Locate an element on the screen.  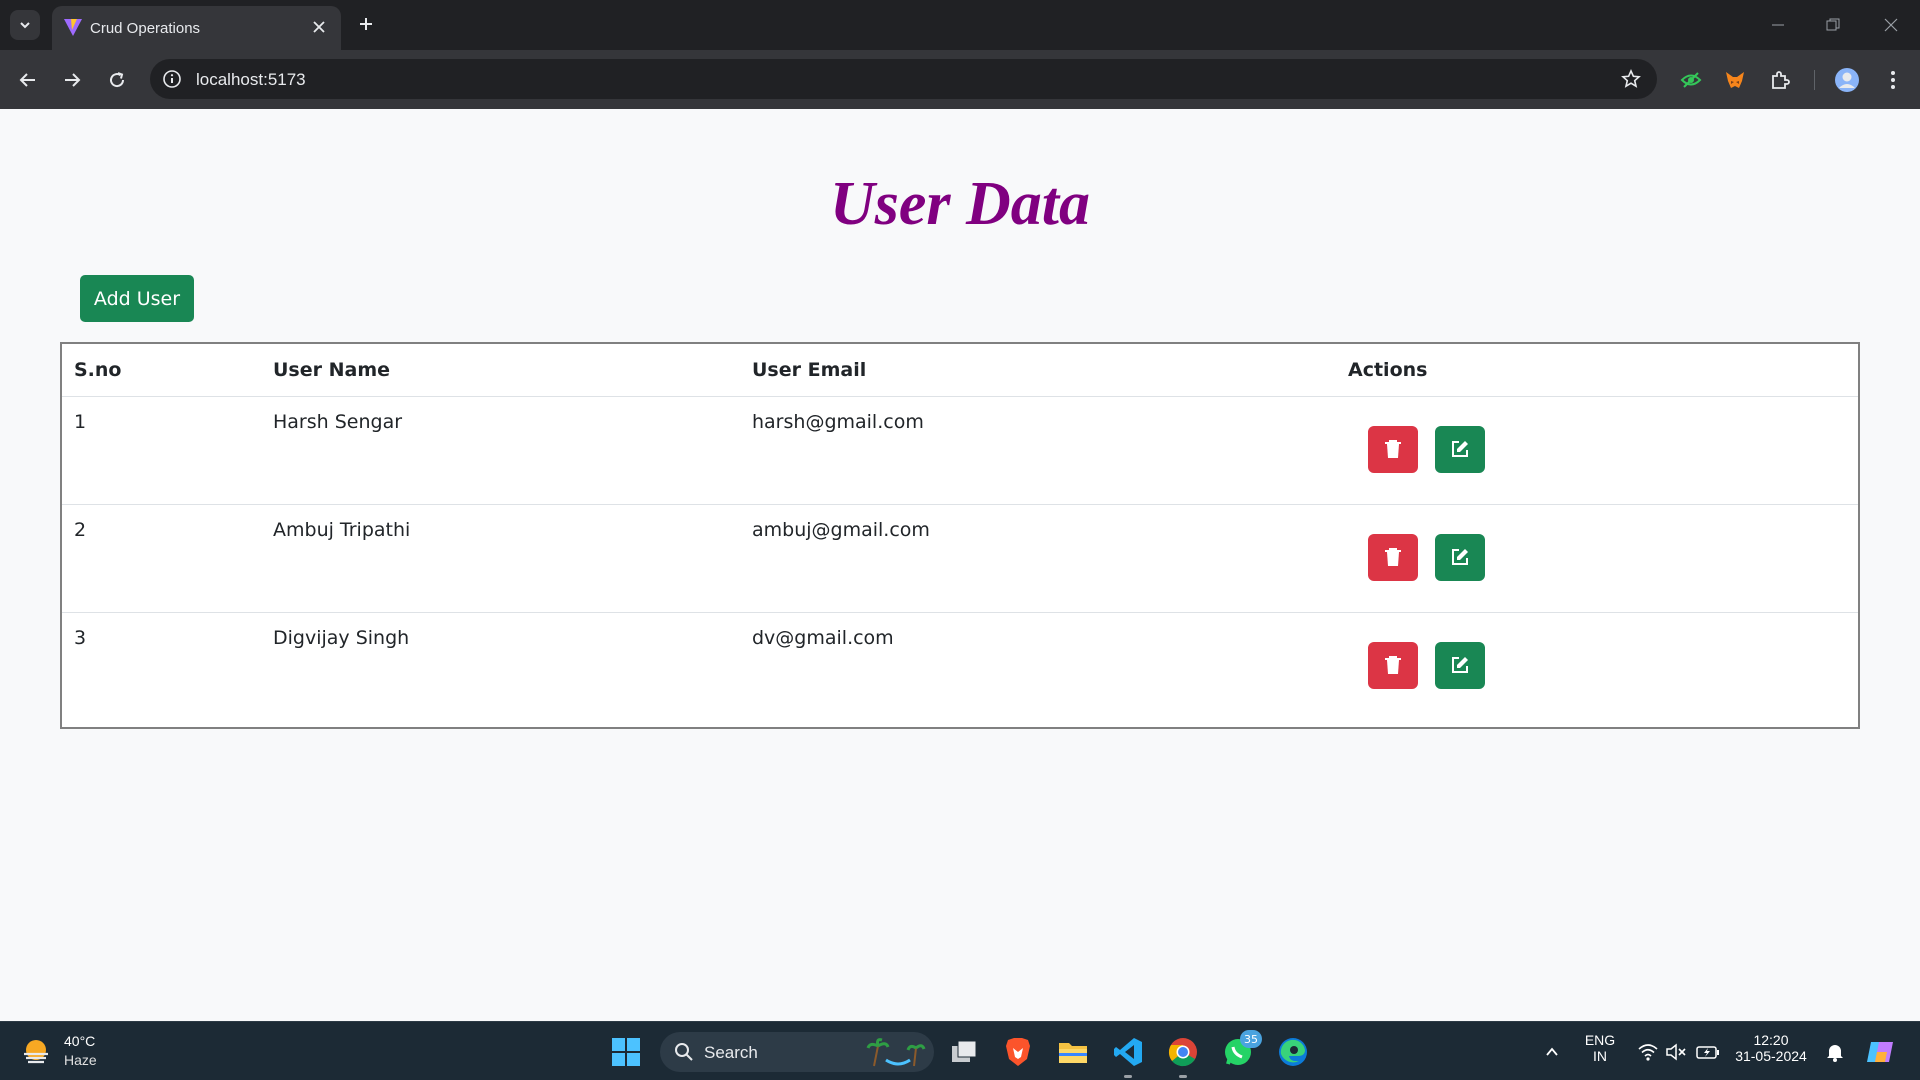
avatar is located at coordinates (1847, 80).